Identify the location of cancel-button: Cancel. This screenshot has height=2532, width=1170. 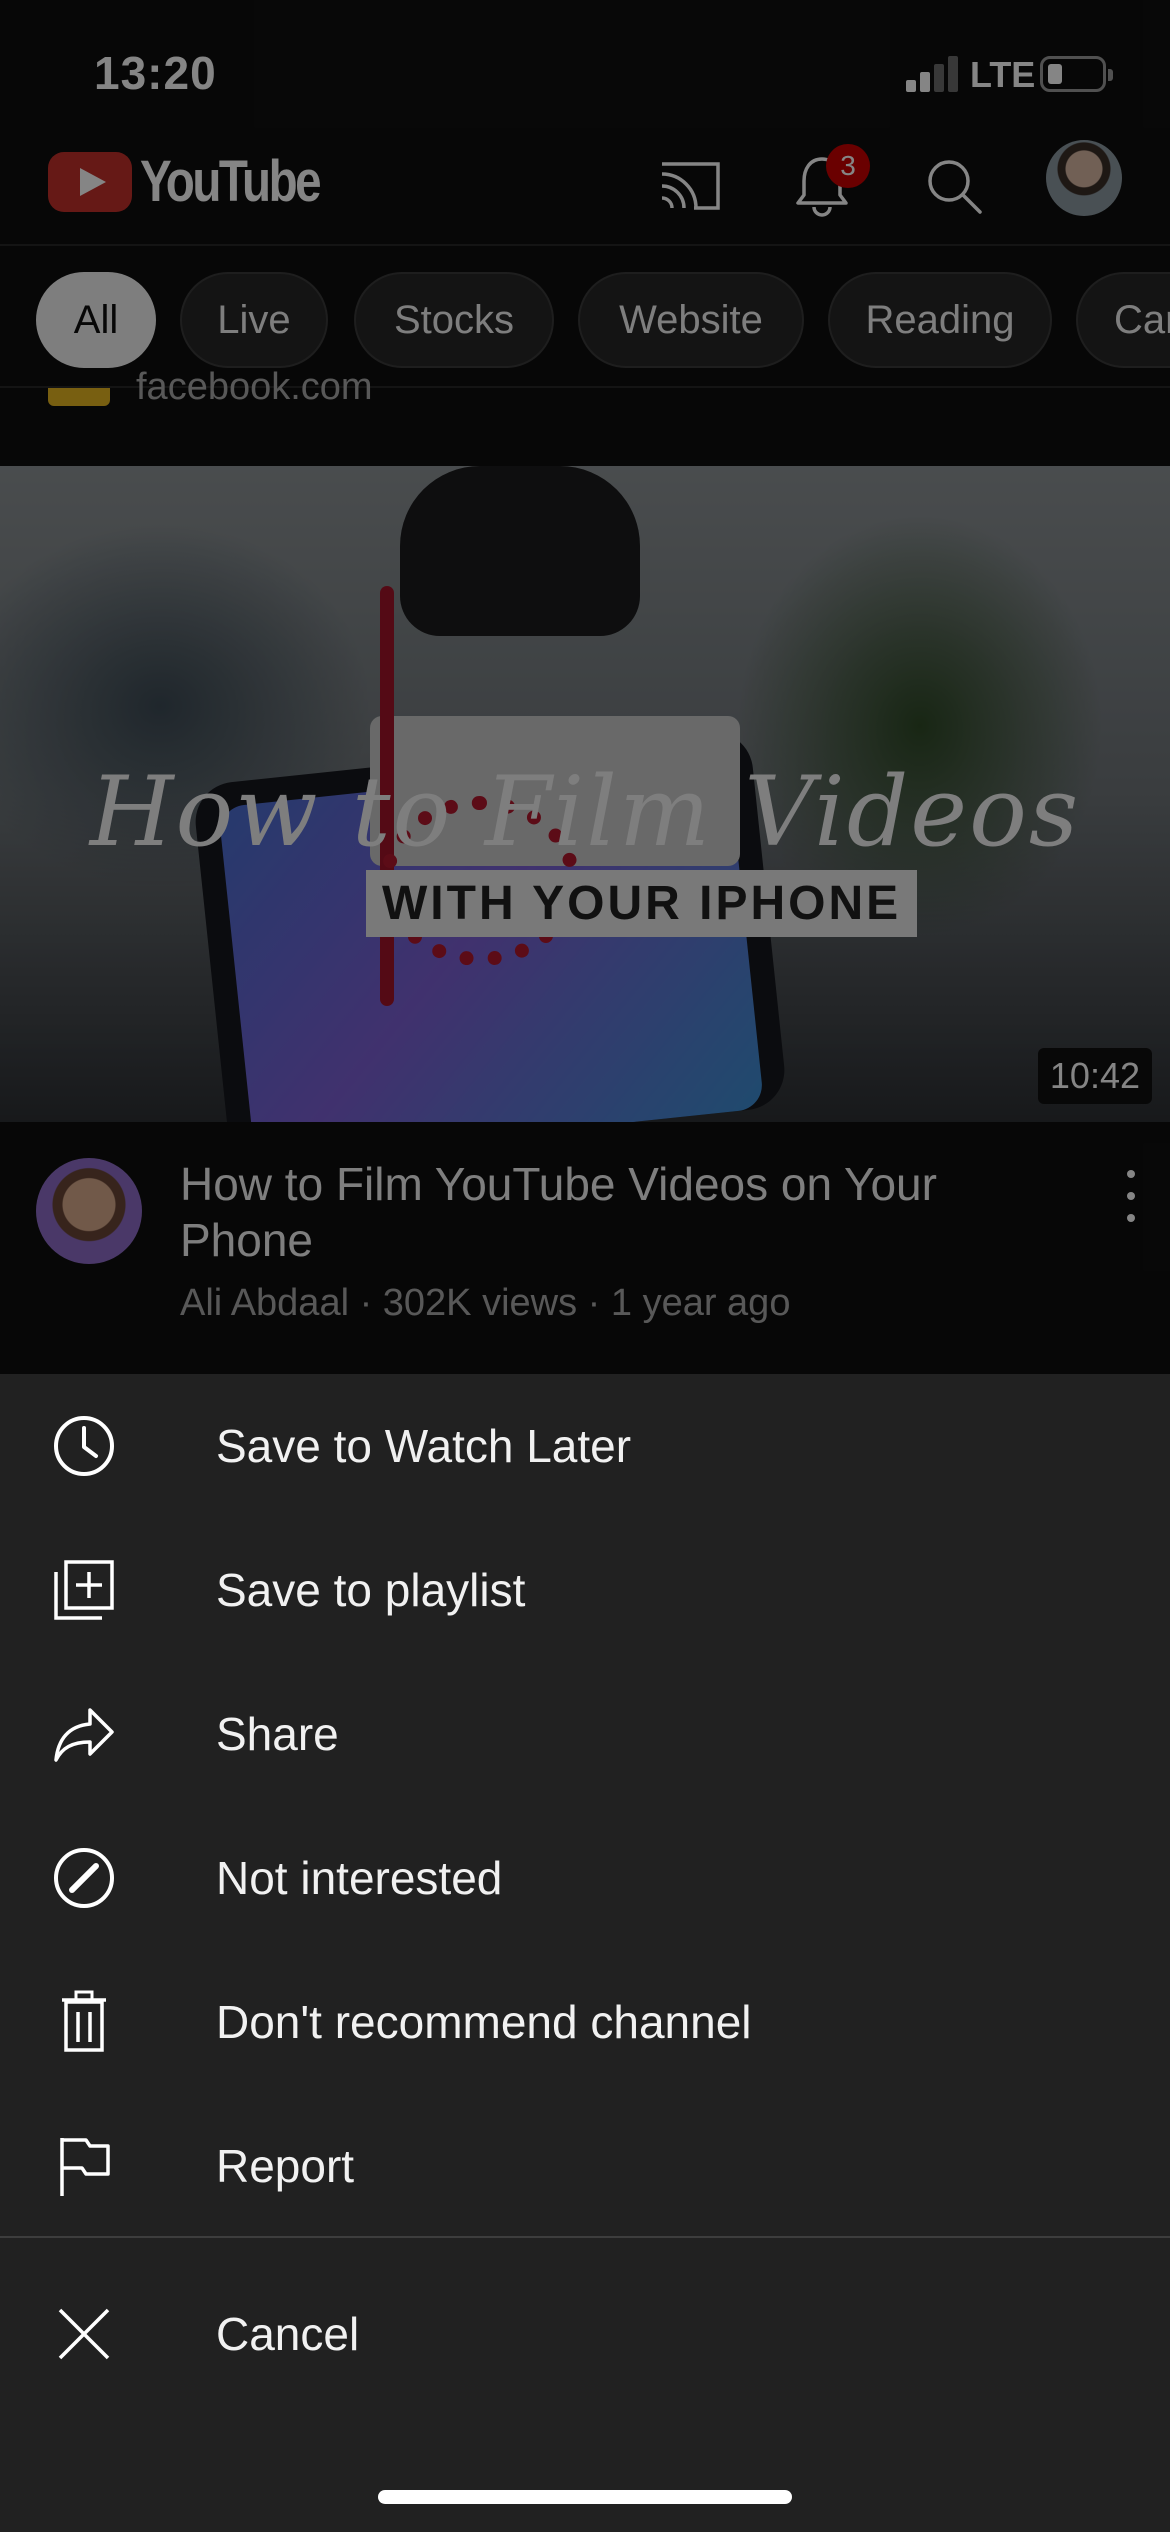
(585, 2334).